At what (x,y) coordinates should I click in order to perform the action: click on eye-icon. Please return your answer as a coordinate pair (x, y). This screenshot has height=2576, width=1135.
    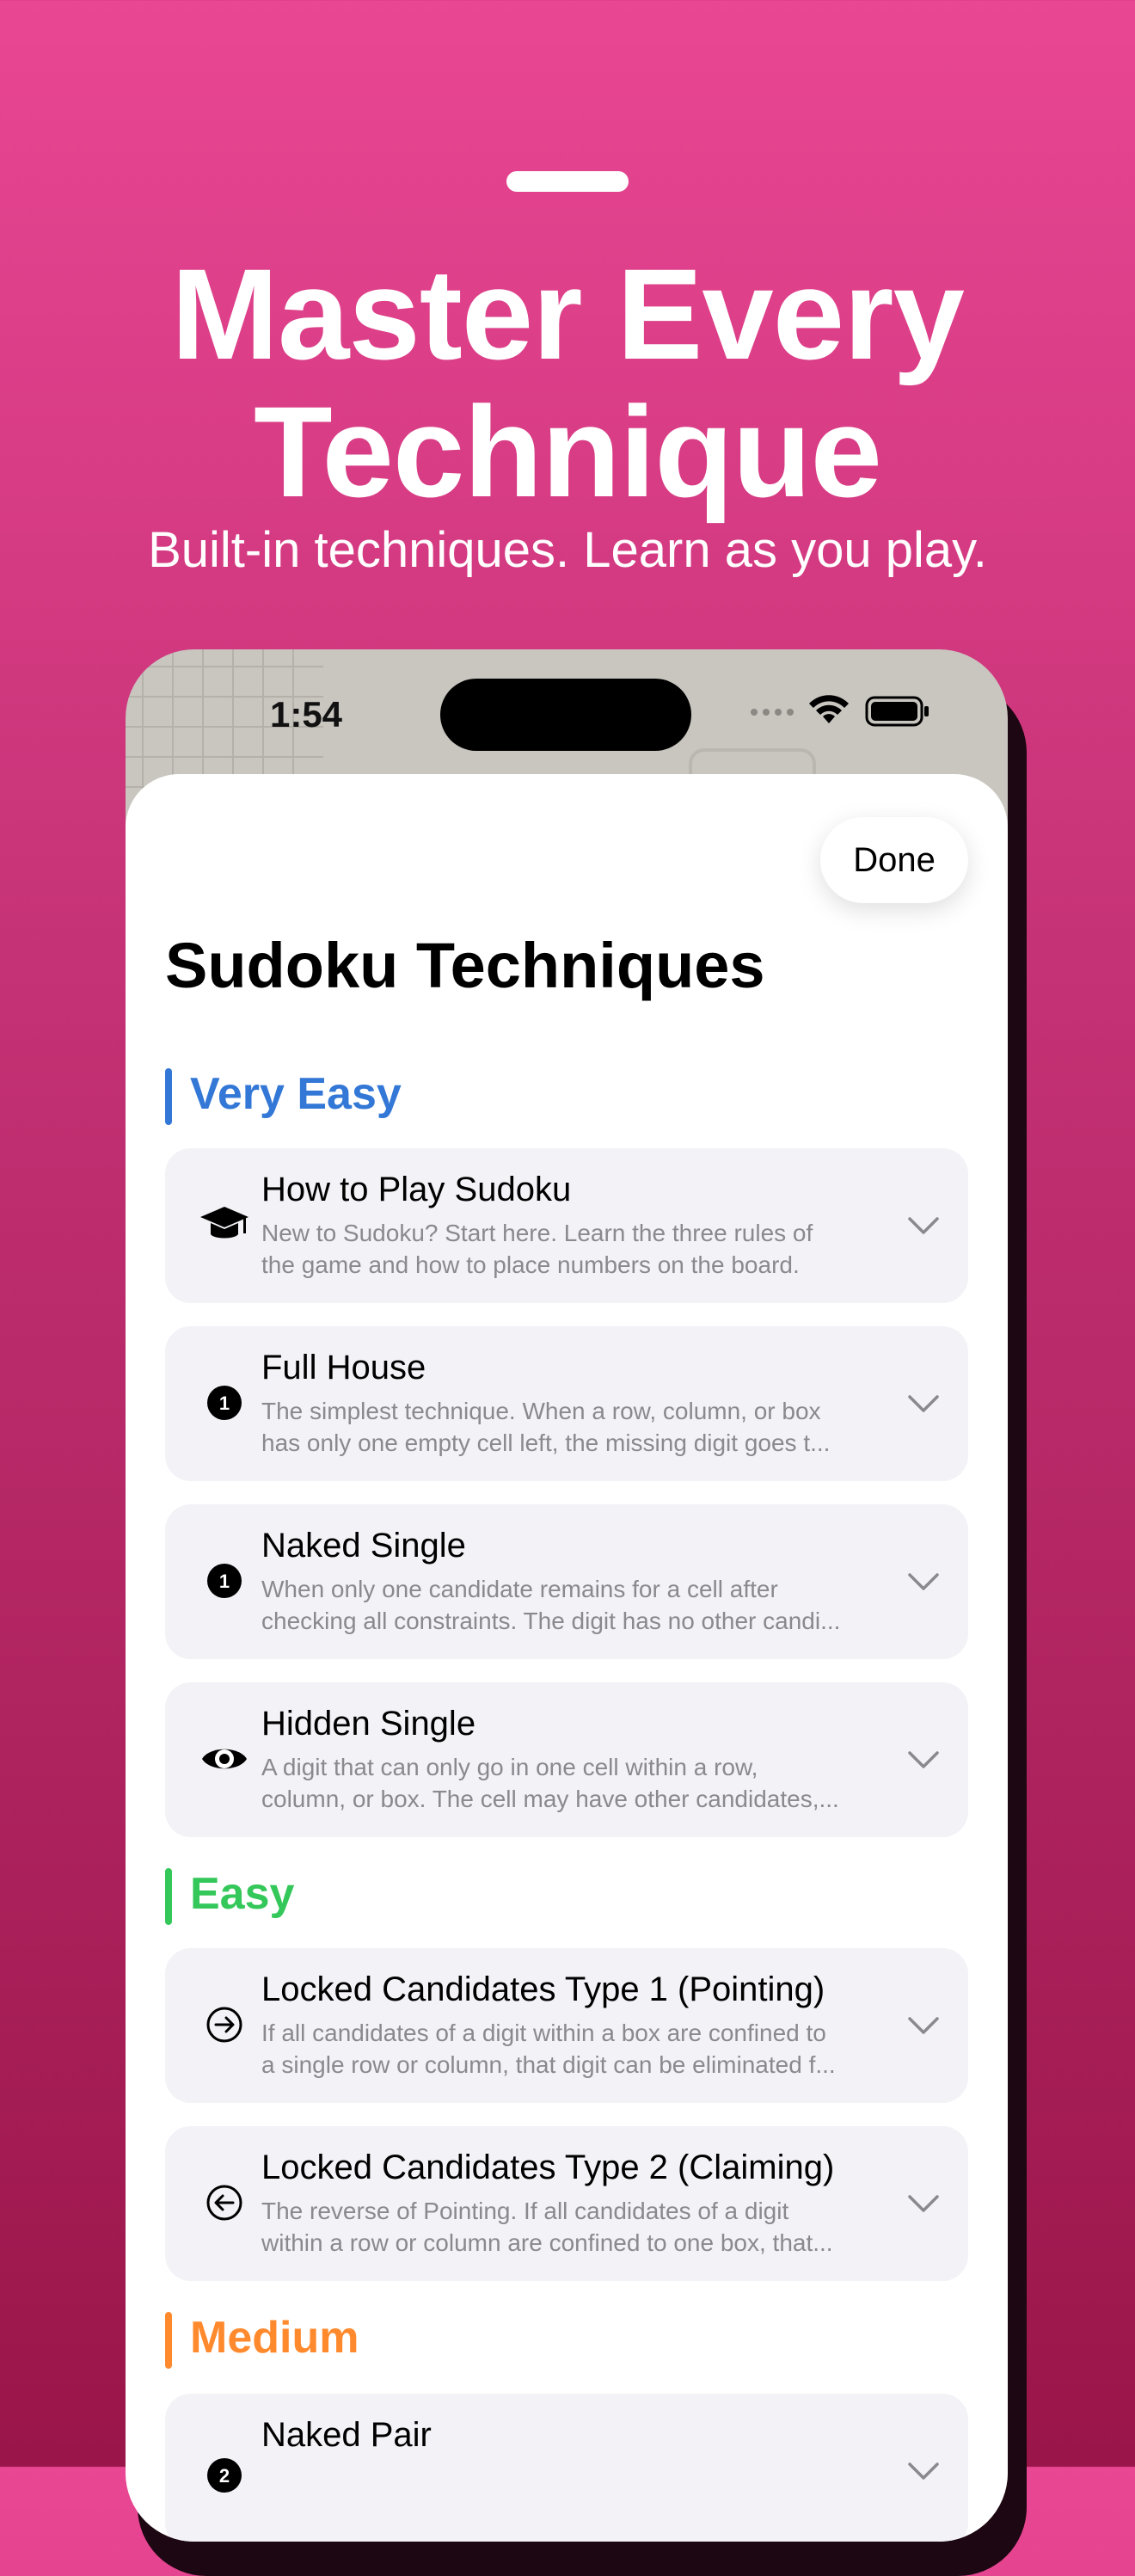
    Looking at the image, I should click on (224, 1759).